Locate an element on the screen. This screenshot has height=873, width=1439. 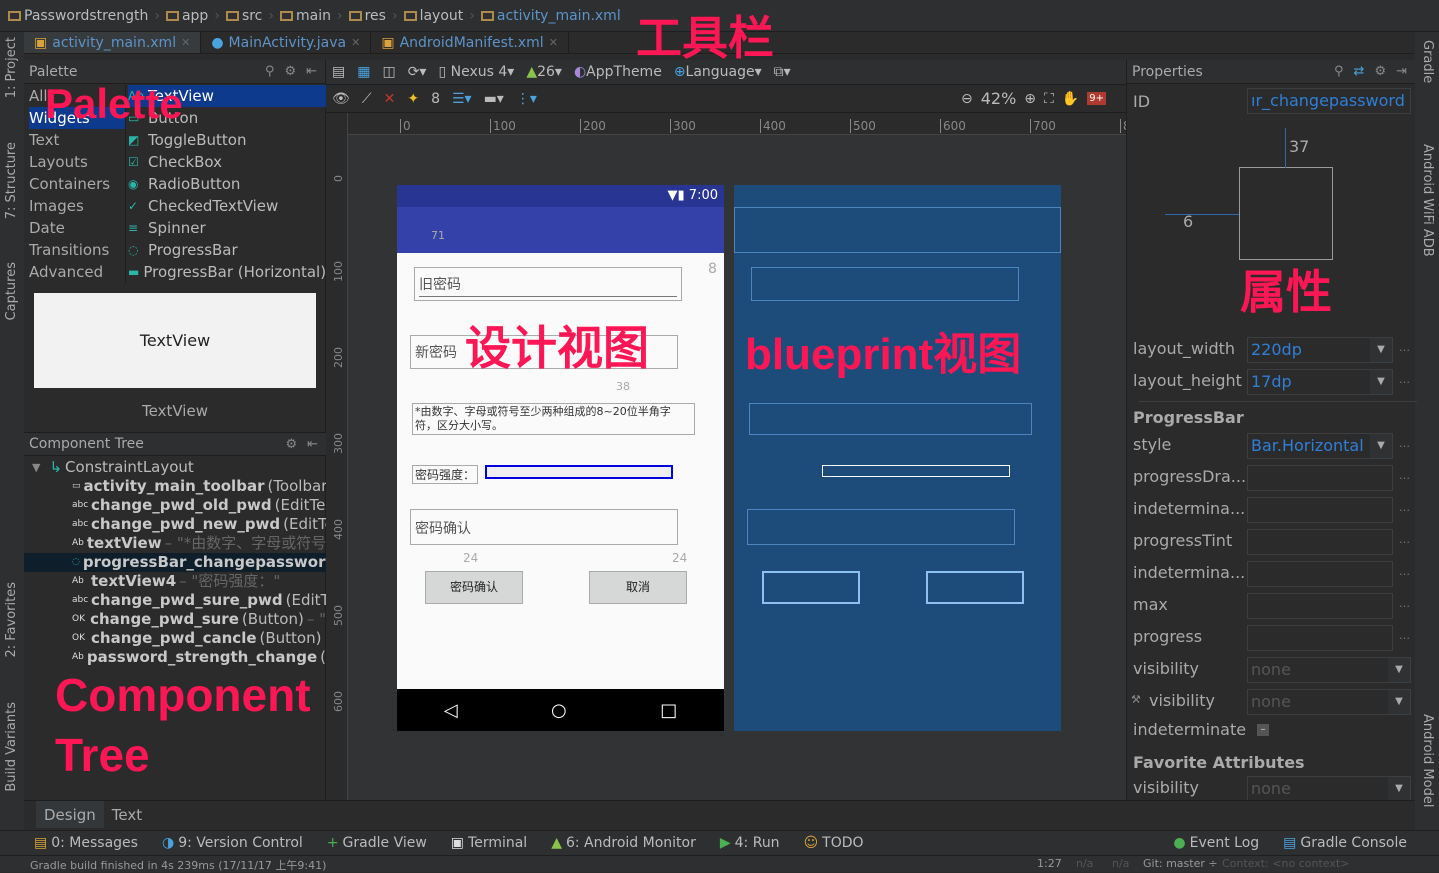
device-selector: ▯ Nexus 4▾ is located at coordinates (476, 72).